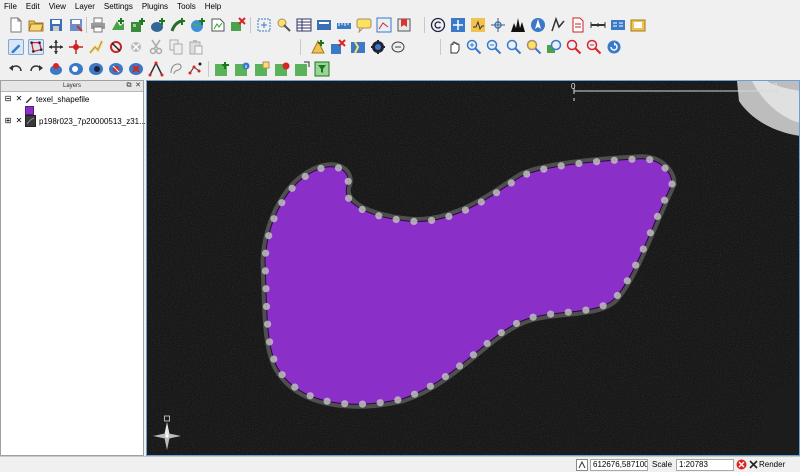 The height and width of the screenshot is (472, 800). What do you see at coordinates (378, 47) in the screenshot?
I see `merge-features-icon` at bounding box center [378, 47].